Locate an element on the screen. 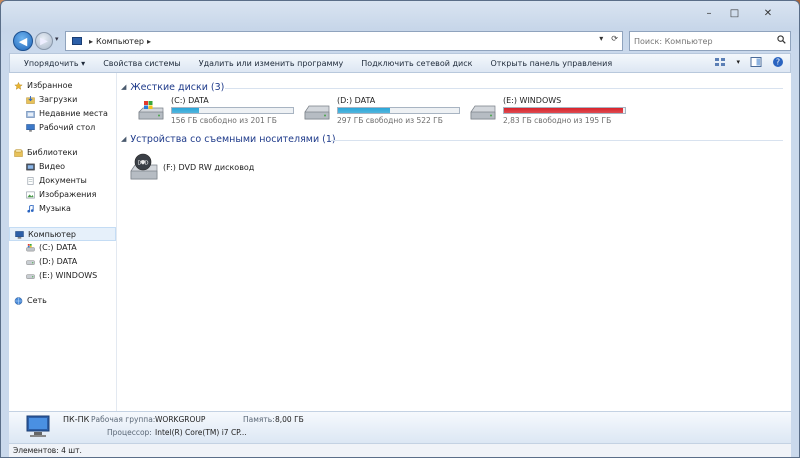 The width and height of the screenshot is (800, 458). nav-item-video: Видео is located at coordinates (62, 167).